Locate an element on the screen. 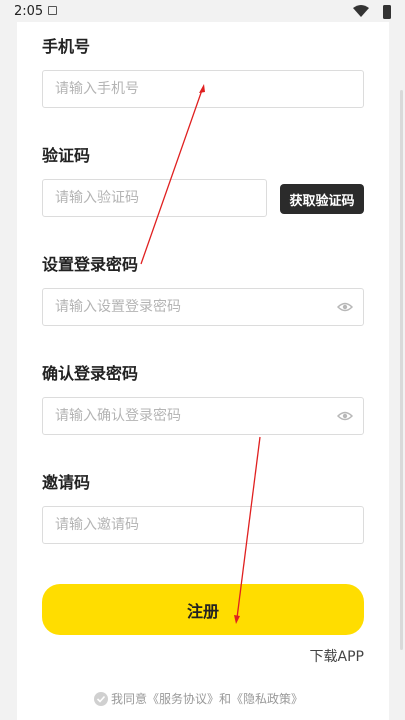 This screenshot has width=405, height=720. agreement-row: 我同意 《服务协议》 和 《隐私政策》 is located at coordinates (198, 698).